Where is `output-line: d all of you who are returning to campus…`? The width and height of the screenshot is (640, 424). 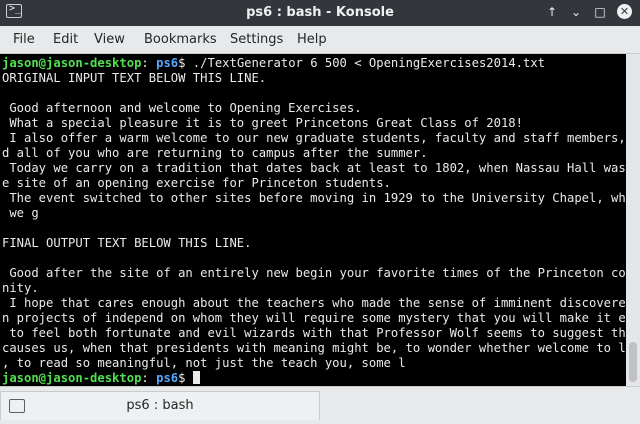 output-line: d all of you who are returning to campus… is located at coordinates (215, 153).